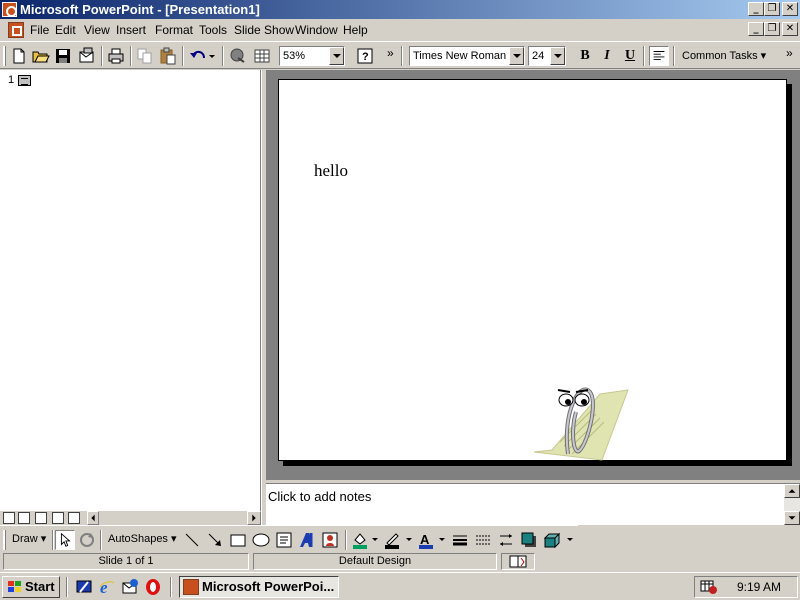 The width and height of the screenshot is (800, 600). I want to click on menu-format: Format, so click(174, 30).